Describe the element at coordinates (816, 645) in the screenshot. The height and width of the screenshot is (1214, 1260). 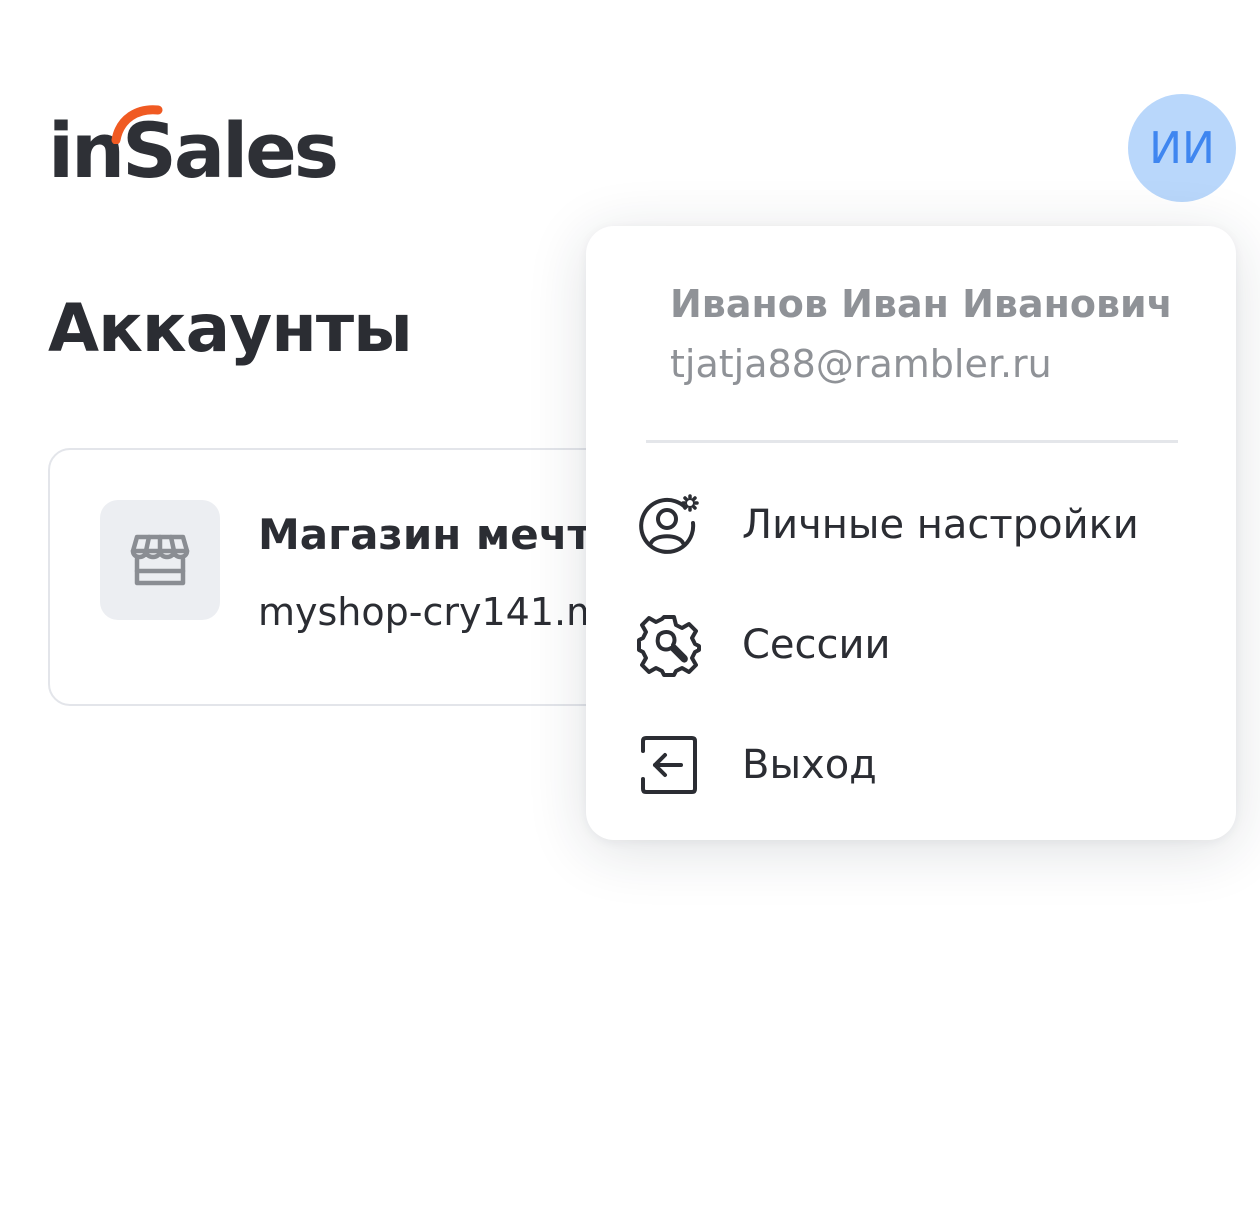
I see `menu-item-label: Сессии` at that location.